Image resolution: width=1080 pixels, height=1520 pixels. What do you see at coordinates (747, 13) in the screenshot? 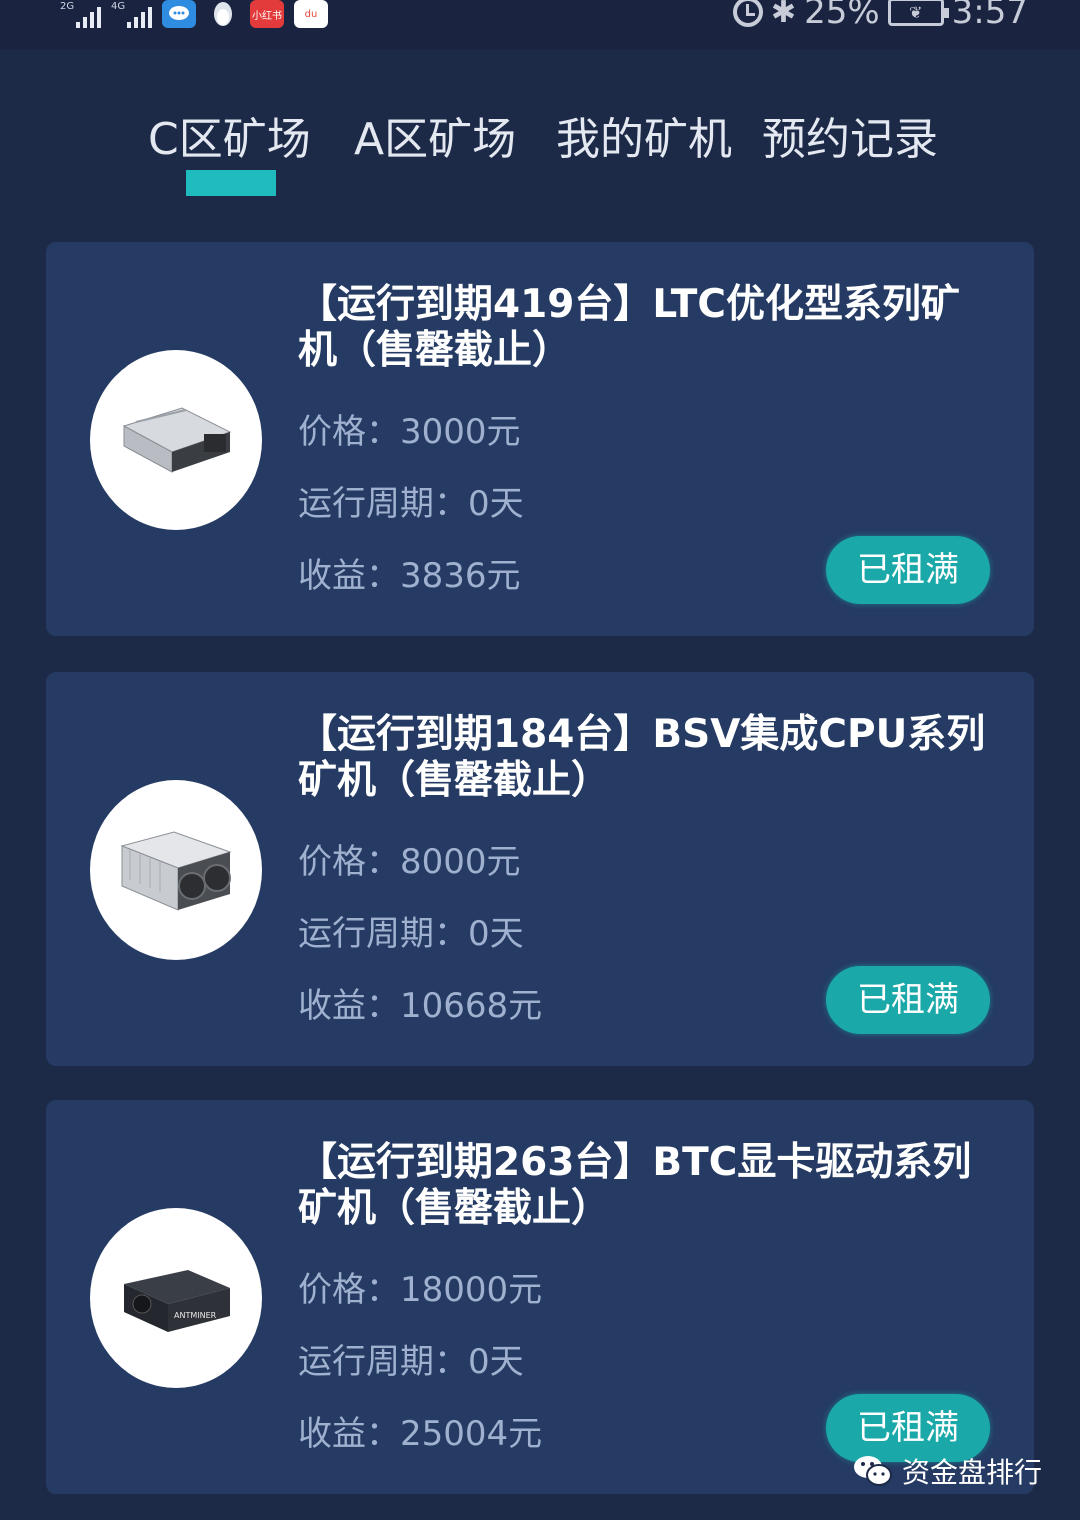
I see `alarm-icon` at bounding box center [747, 13].